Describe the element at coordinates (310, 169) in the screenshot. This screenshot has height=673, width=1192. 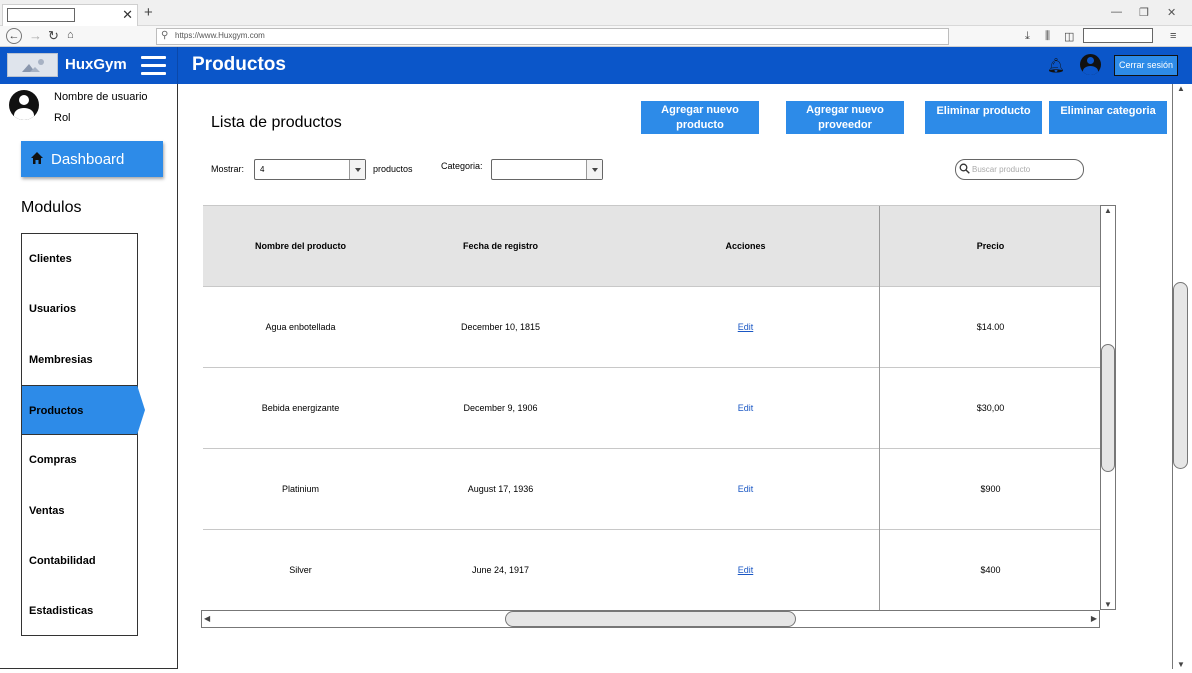
I see `show-count-select: 4` at that location.